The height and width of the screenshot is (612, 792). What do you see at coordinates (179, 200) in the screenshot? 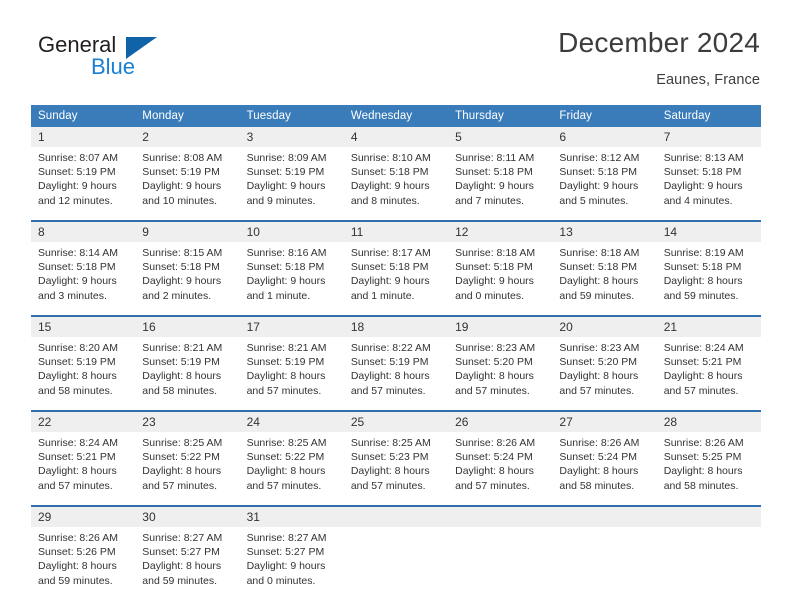
I see `daylight-text-line2: and 10 minutes.` at bounding box center [179, 200].